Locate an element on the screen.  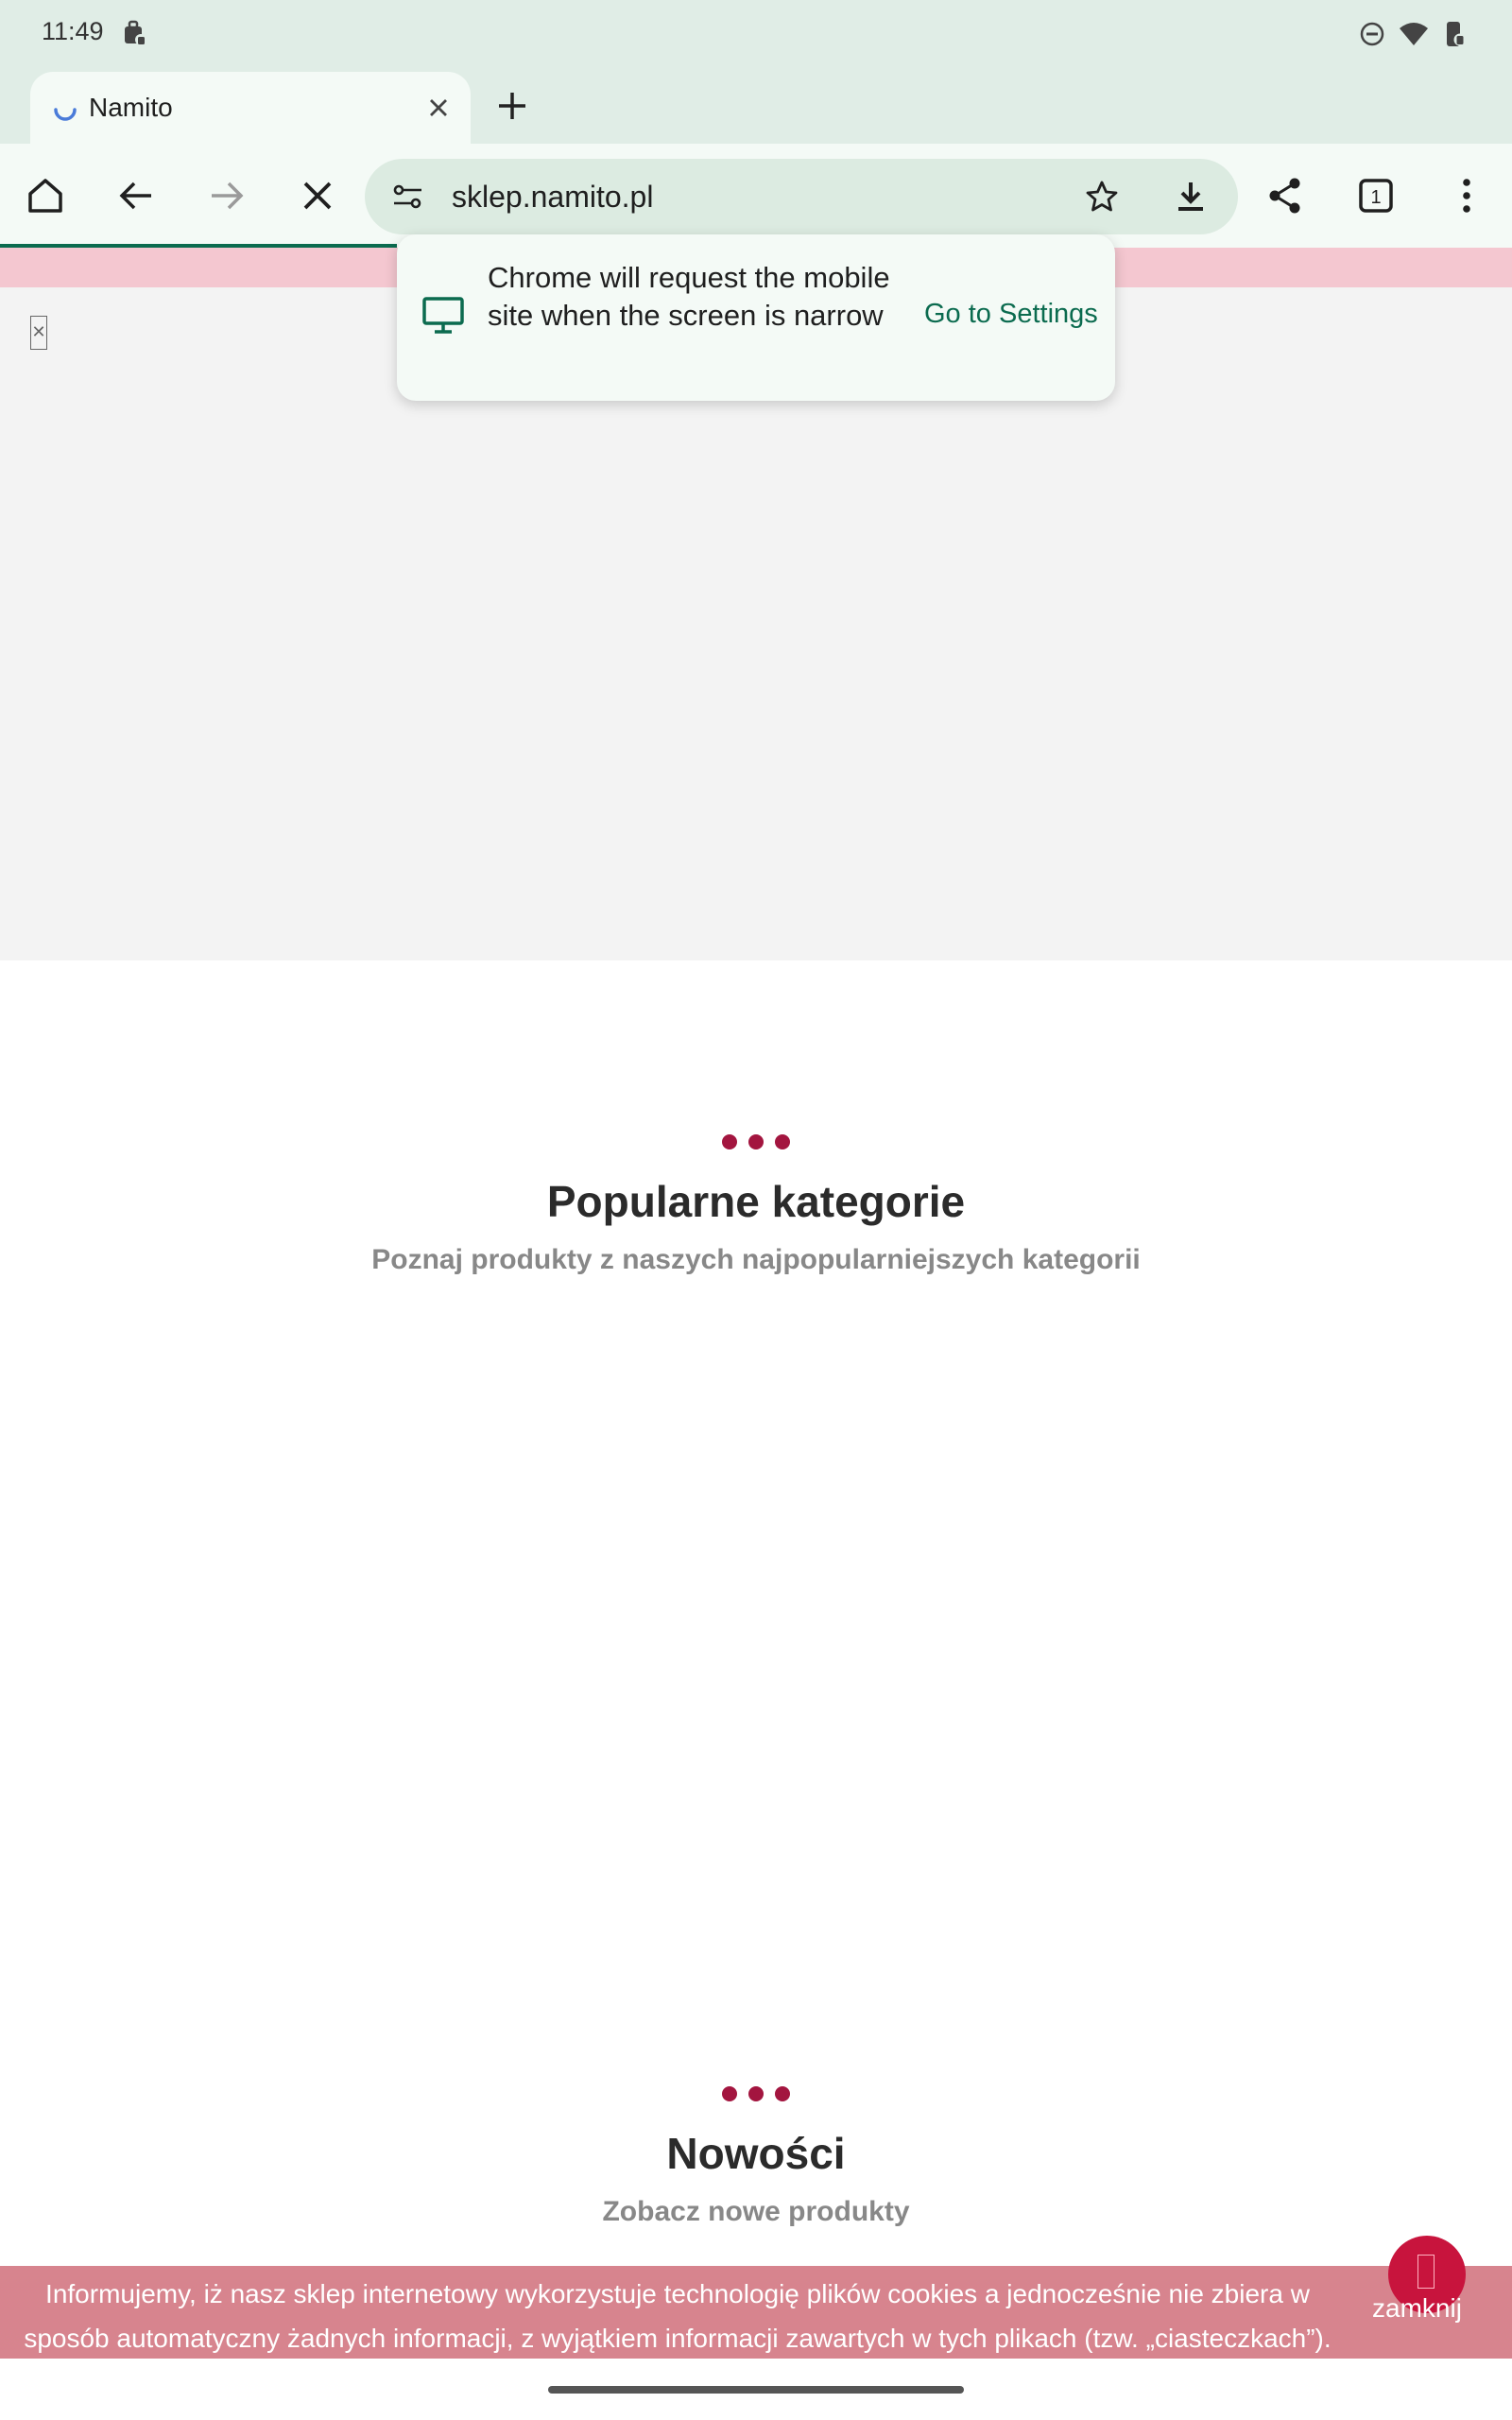
back-arrow-icon is located at coordinates (136, 195).